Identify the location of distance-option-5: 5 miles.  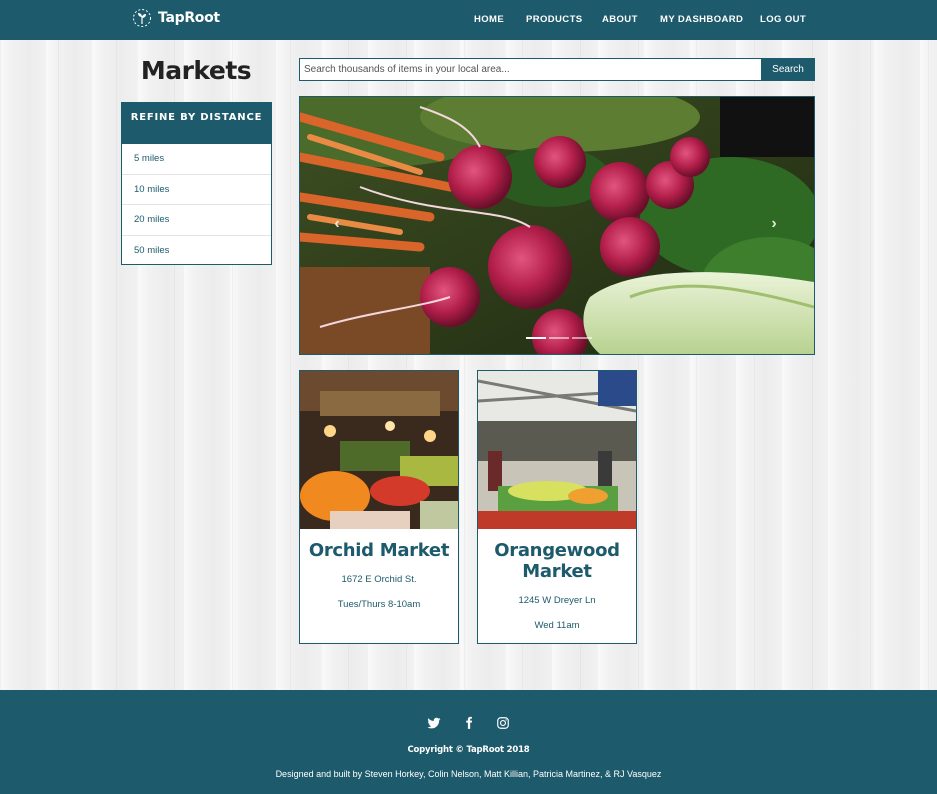
(196, 159).